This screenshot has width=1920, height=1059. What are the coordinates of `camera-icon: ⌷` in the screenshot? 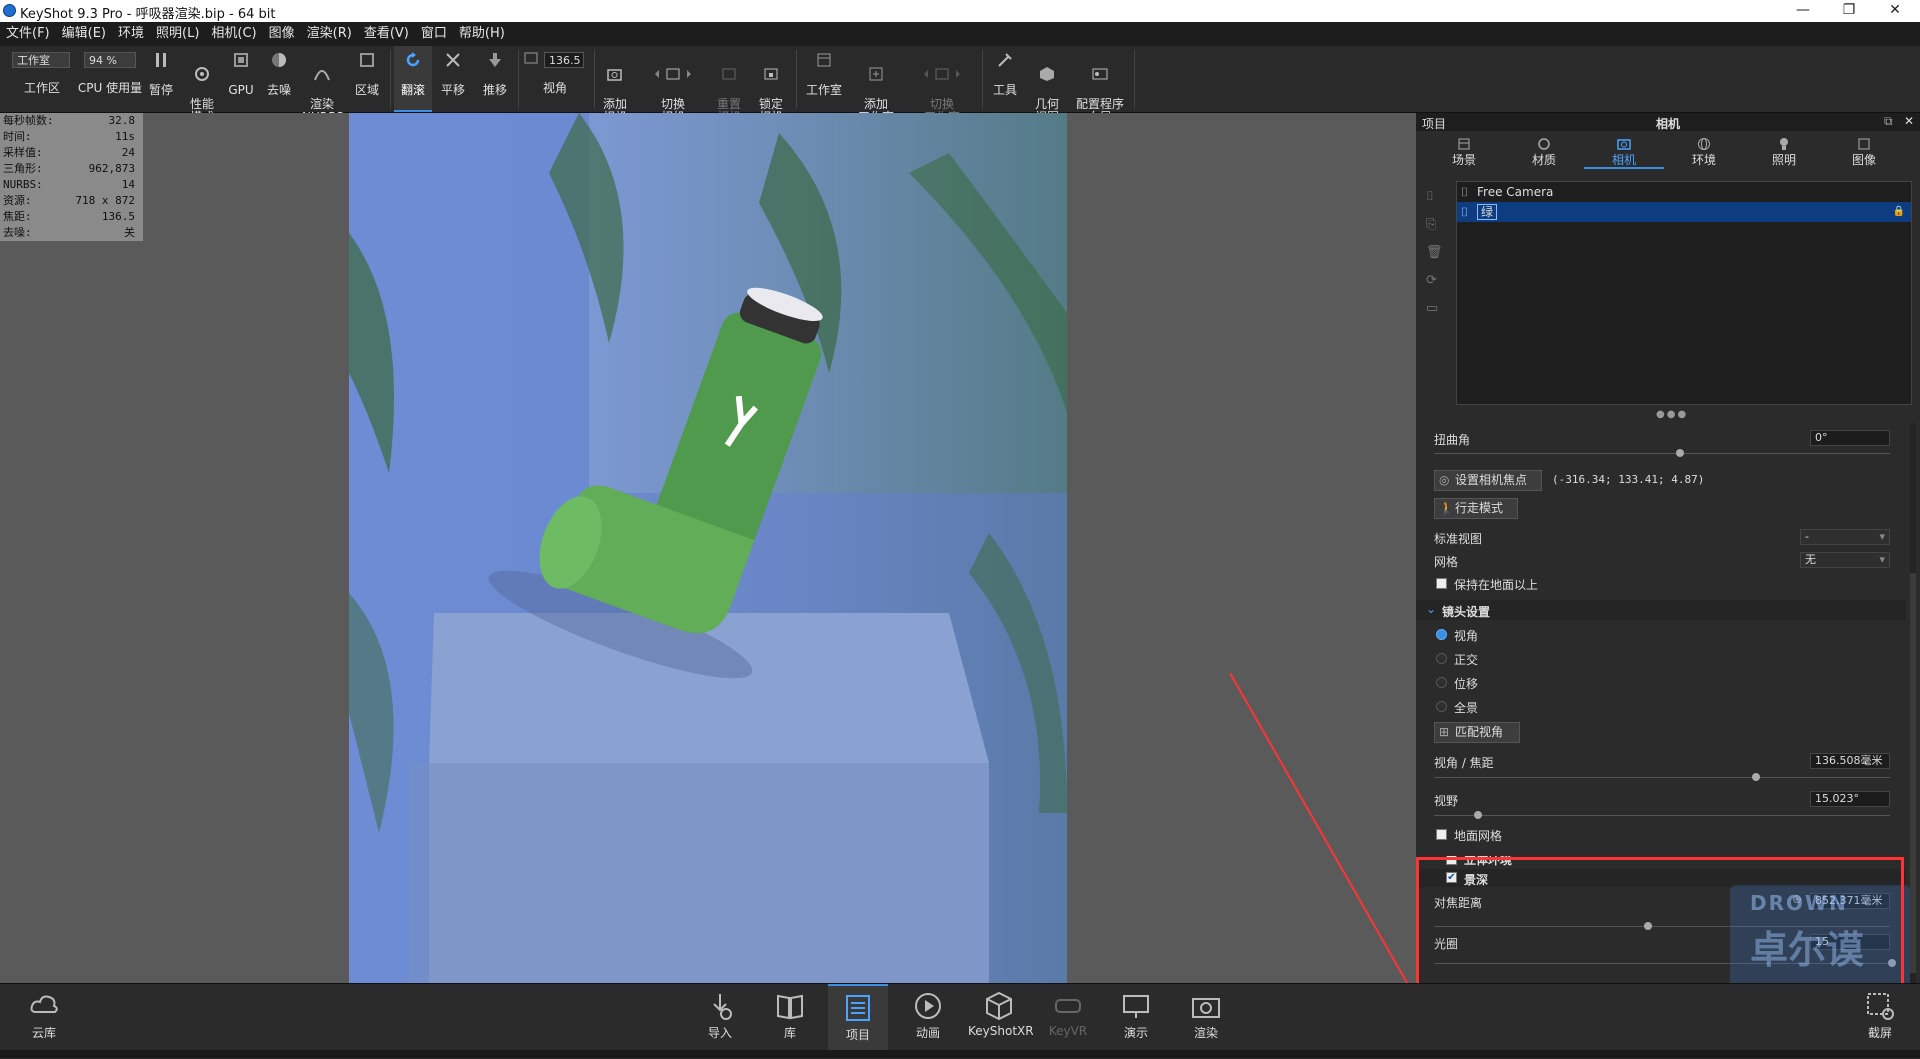 It's located at (1465, 192).